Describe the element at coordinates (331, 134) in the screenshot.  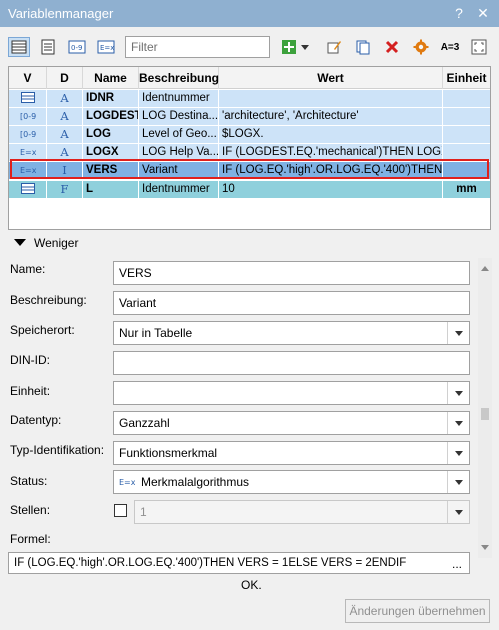
I see `variable-value: $LOGX.` at that location.